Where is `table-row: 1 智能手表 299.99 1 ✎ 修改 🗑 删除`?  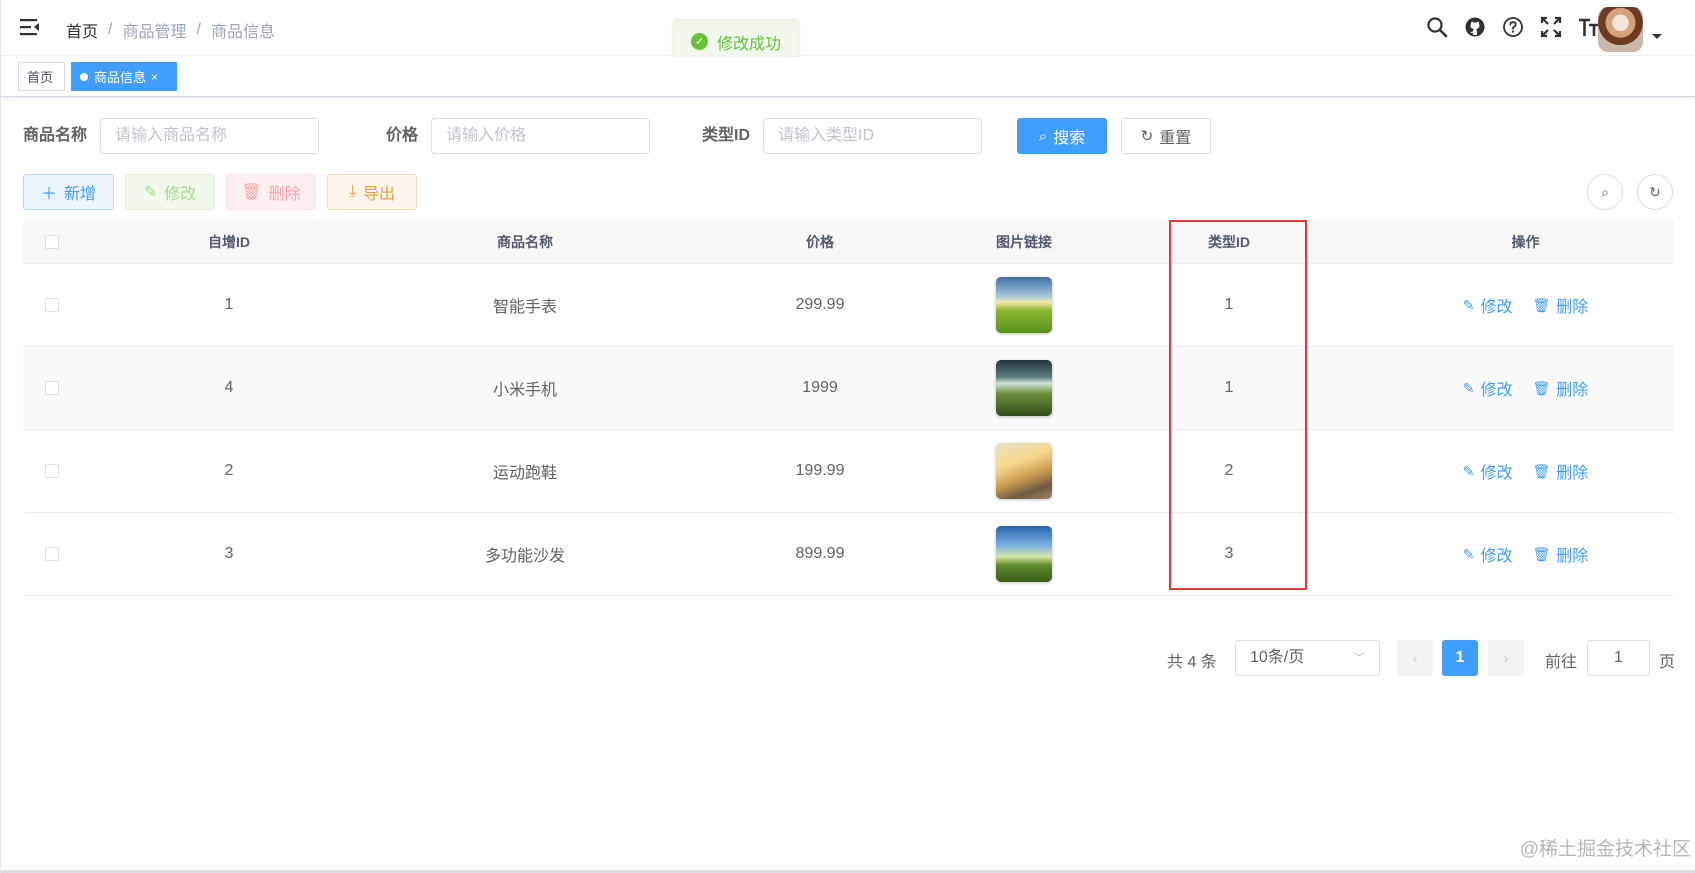 table-row: 1 智能手表 299.99 1 ✎ 修改 🗑 删除 is located at coordinates (848, 305).